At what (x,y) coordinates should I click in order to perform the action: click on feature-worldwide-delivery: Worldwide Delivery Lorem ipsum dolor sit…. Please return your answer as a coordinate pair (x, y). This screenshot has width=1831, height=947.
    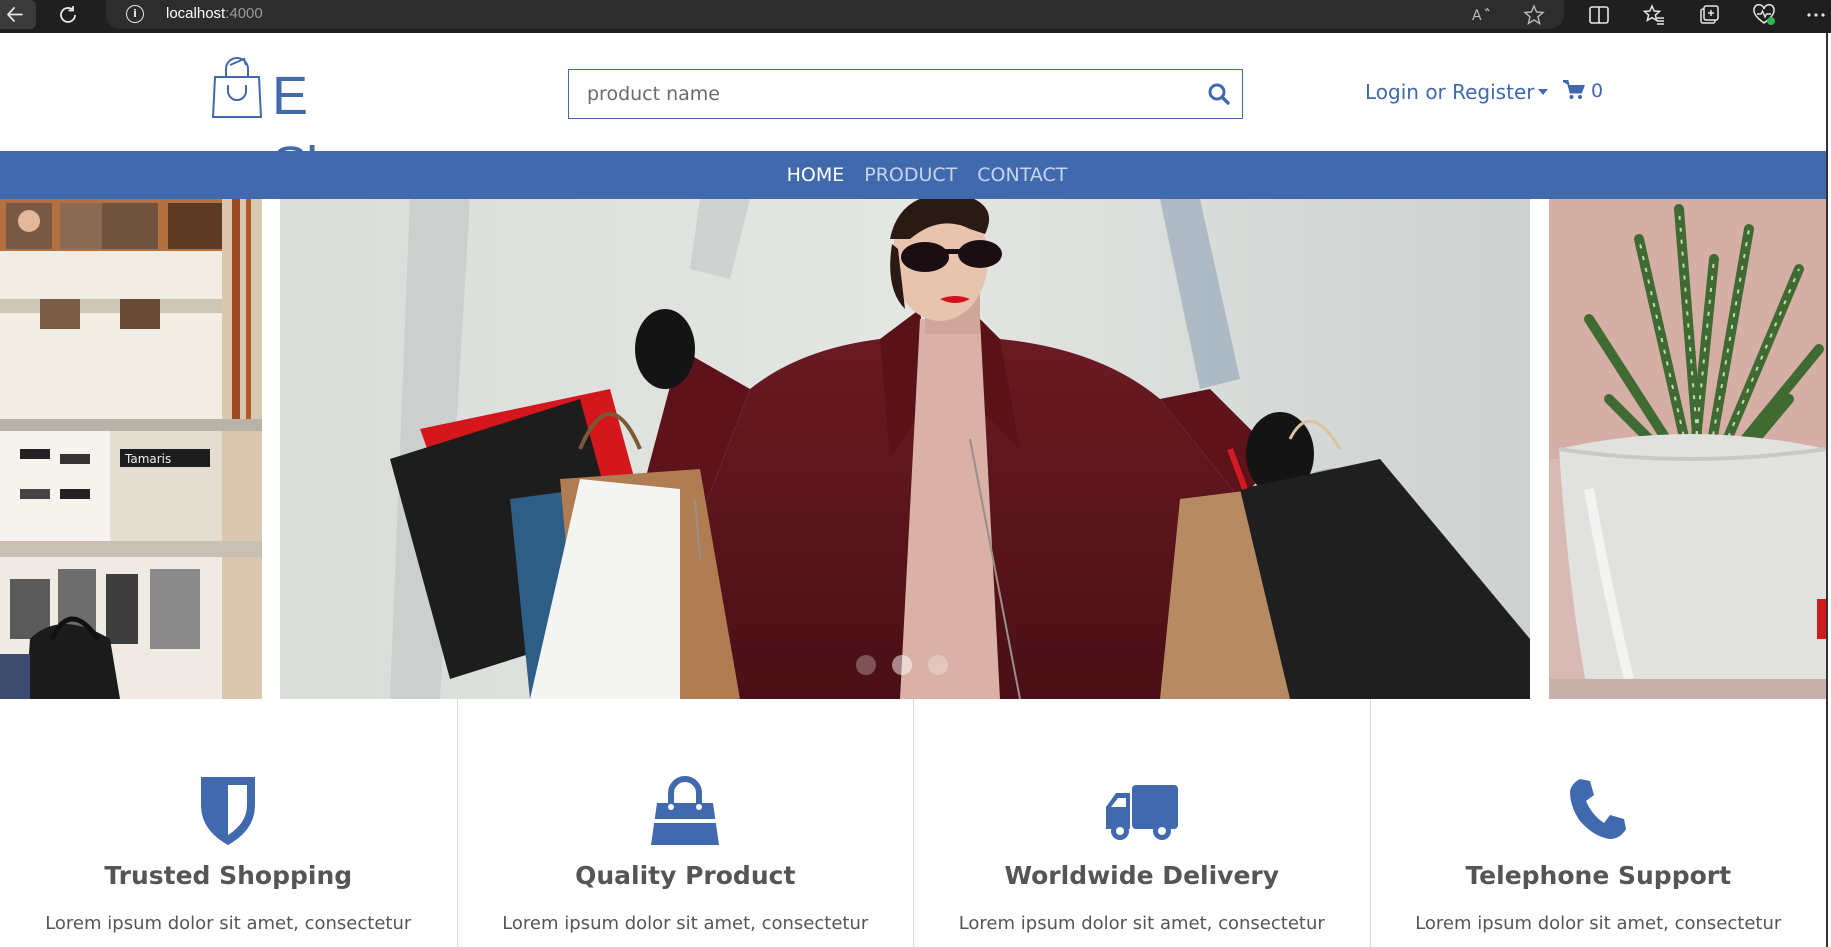
    Looking at the image, I should click on (1141, 823).